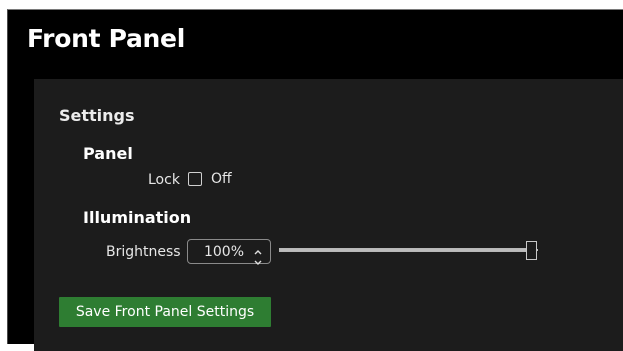  Describe the element at coordinates (106, 38) in the screenshot. I see `page-title: Front Panel` at that location.